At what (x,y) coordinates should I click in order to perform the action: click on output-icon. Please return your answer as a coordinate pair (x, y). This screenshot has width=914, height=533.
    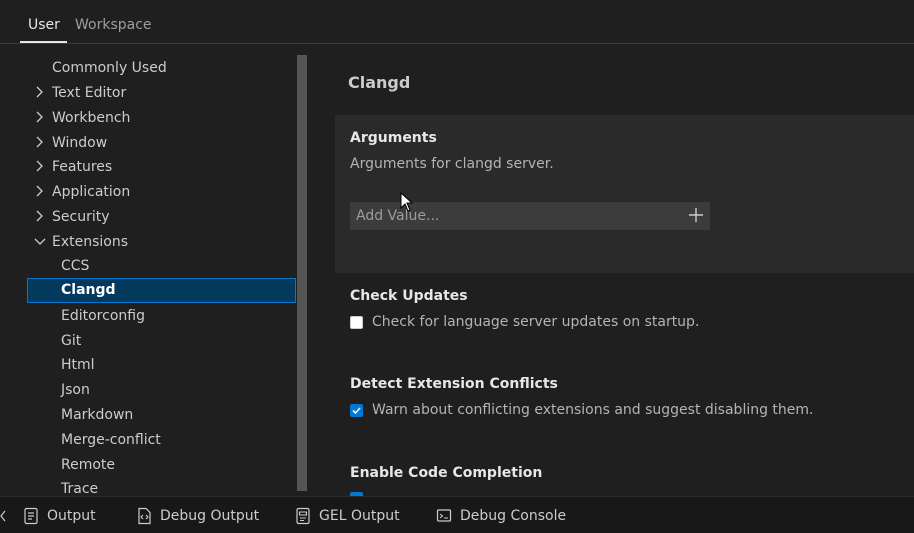
    Looking at the image, I should click on (31, 516).